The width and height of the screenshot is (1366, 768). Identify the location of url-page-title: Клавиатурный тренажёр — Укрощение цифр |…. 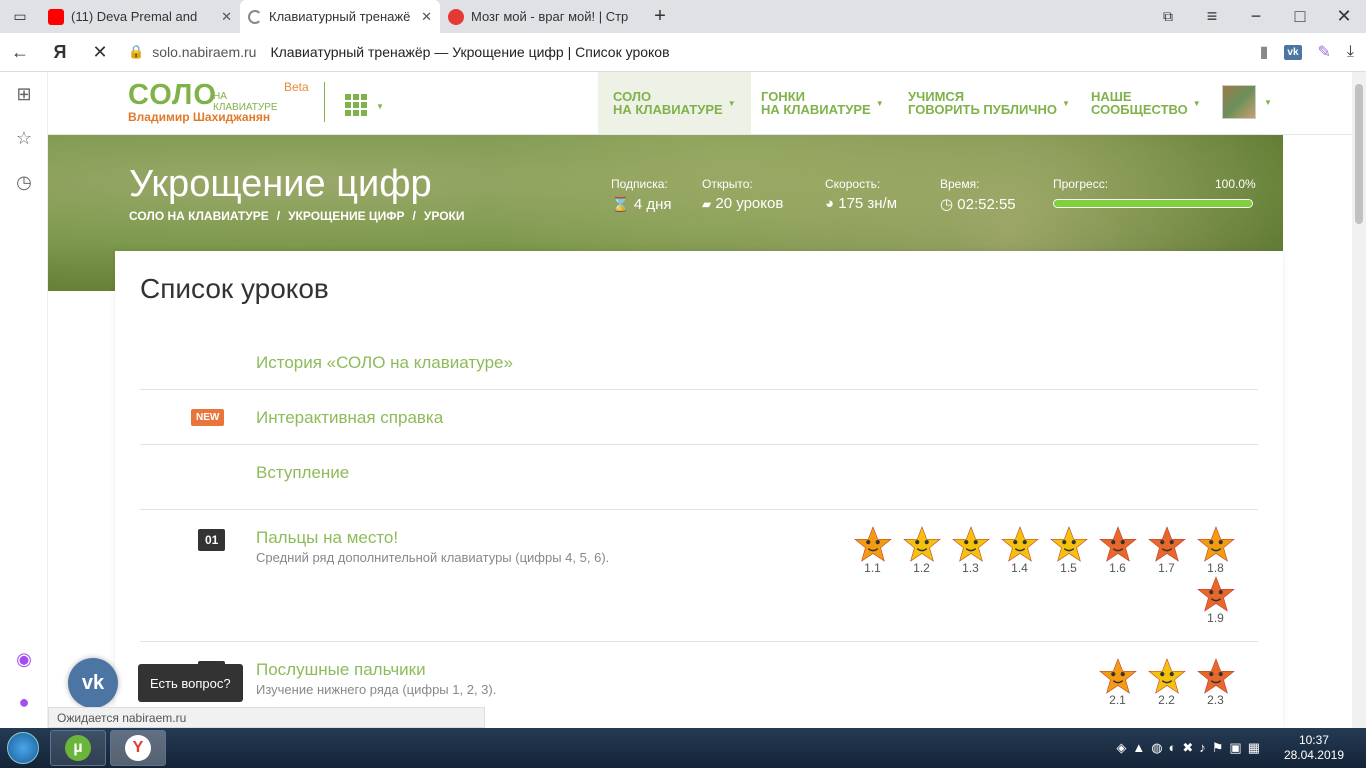
(469, 52).